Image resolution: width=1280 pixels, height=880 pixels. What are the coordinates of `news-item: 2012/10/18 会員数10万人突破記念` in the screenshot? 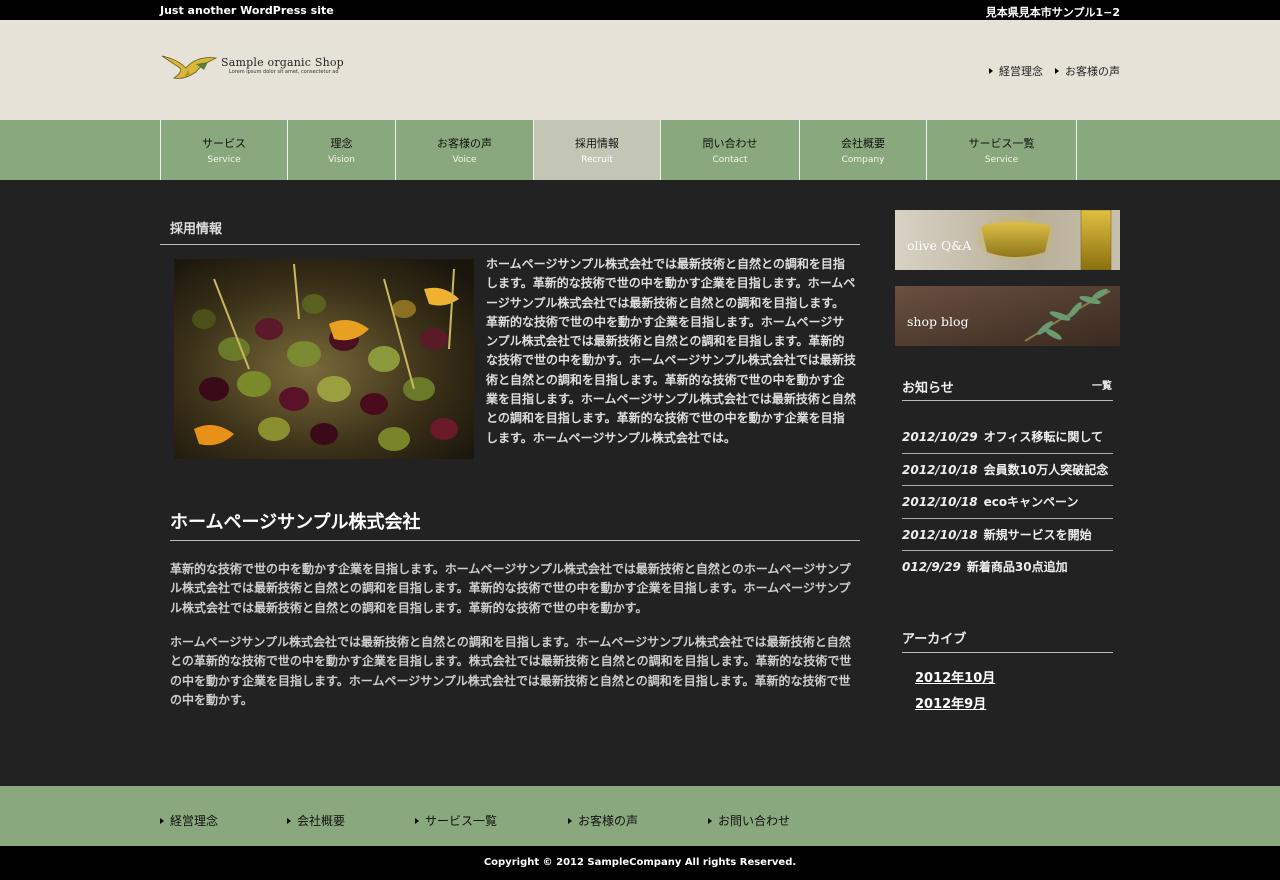 It's located at (1007, 470).